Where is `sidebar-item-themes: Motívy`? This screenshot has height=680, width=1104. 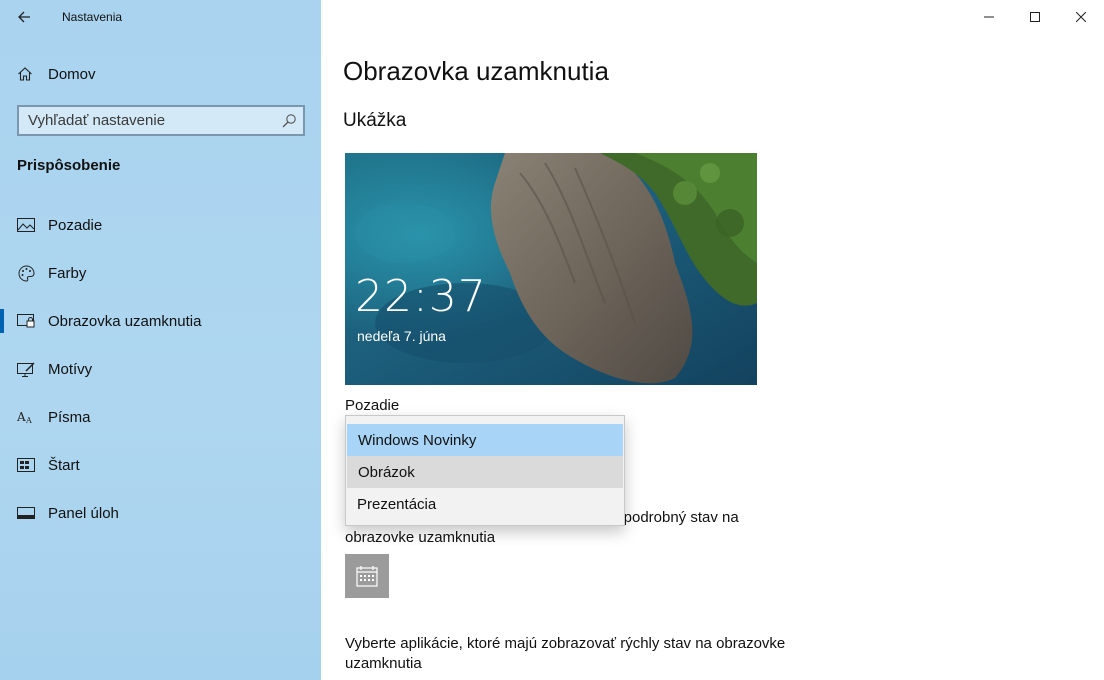
sidebar-item-themes: Motívy is located at coordinates (160, 369).